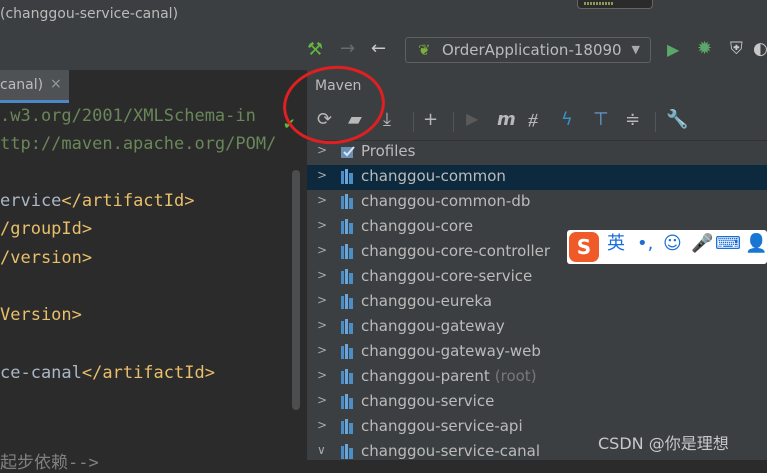 The width and height of the screenshot is (767, 473). Describe the element at coordinates (632, 120) in the screenshot. I see `collapse-all-icon: ≑` at that location.